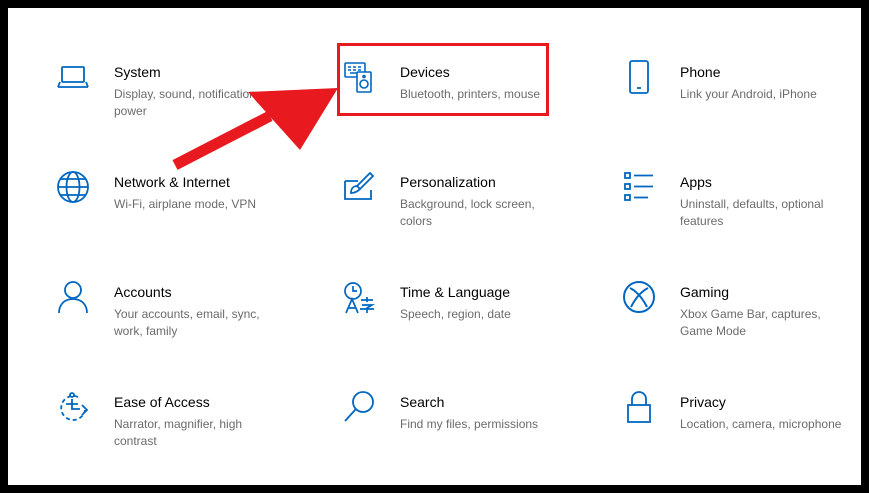 The height and width of the screenshot is (493, 869). I want to click on ease-of-access-icon, so click(73, 407).